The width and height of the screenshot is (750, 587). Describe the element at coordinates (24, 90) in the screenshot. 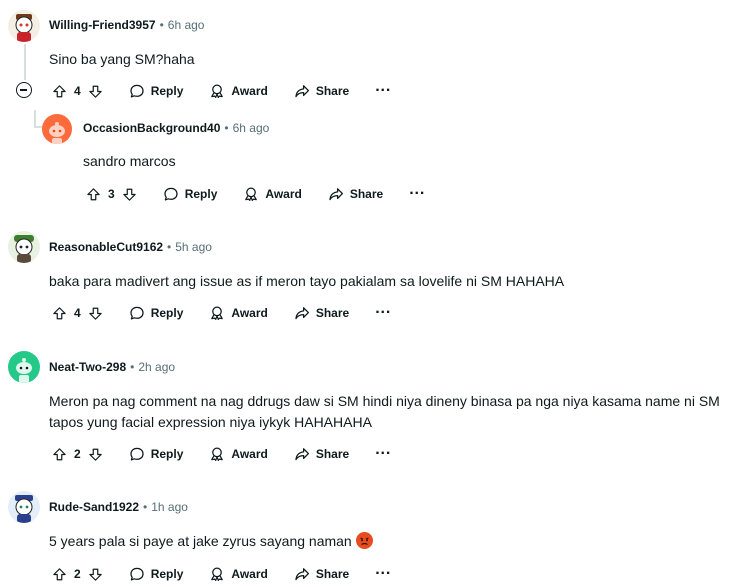

I see `collapse-thread-button` at that location.